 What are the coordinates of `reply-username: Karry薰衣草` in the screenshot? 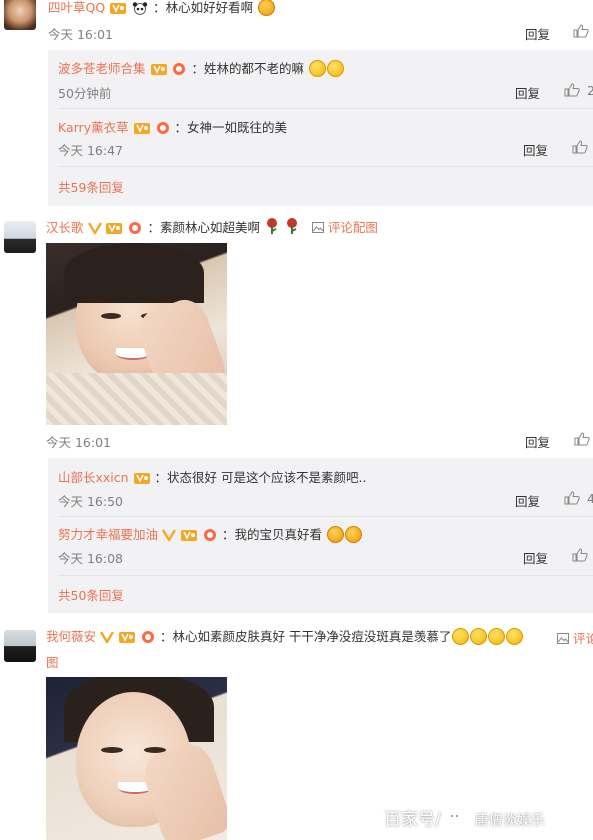 It's located at (93, 127).